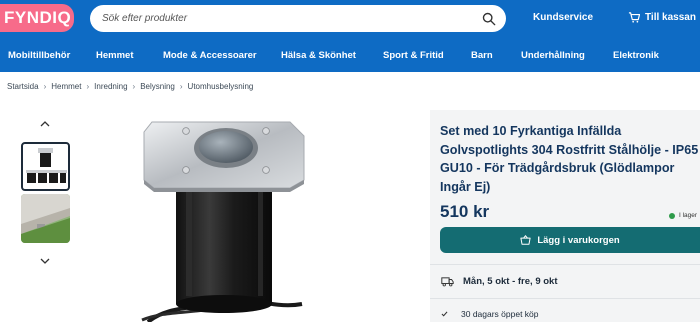  What do you see at coordinates (688, 215) in the screenshot?
I see `stock-label: I lager` at bounding box center [688, 215].